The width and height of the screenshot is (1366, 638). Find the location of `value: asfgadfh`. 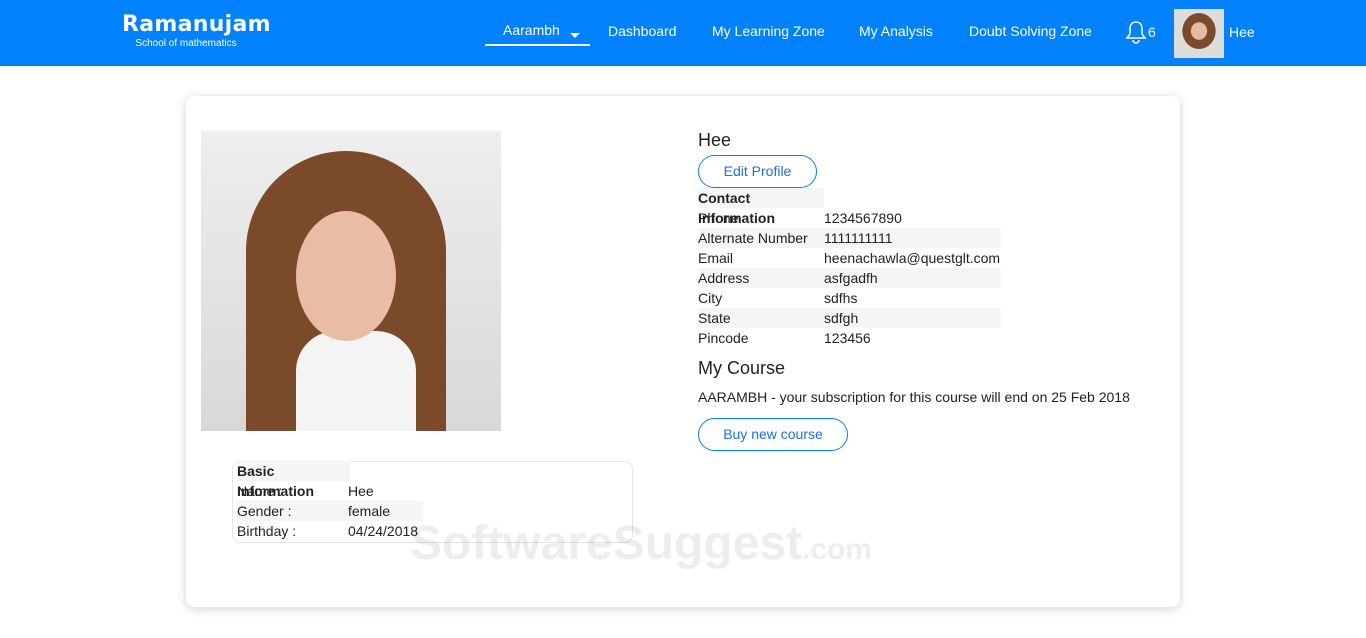

value: asfgadfh is located at coordinates (851, 278).